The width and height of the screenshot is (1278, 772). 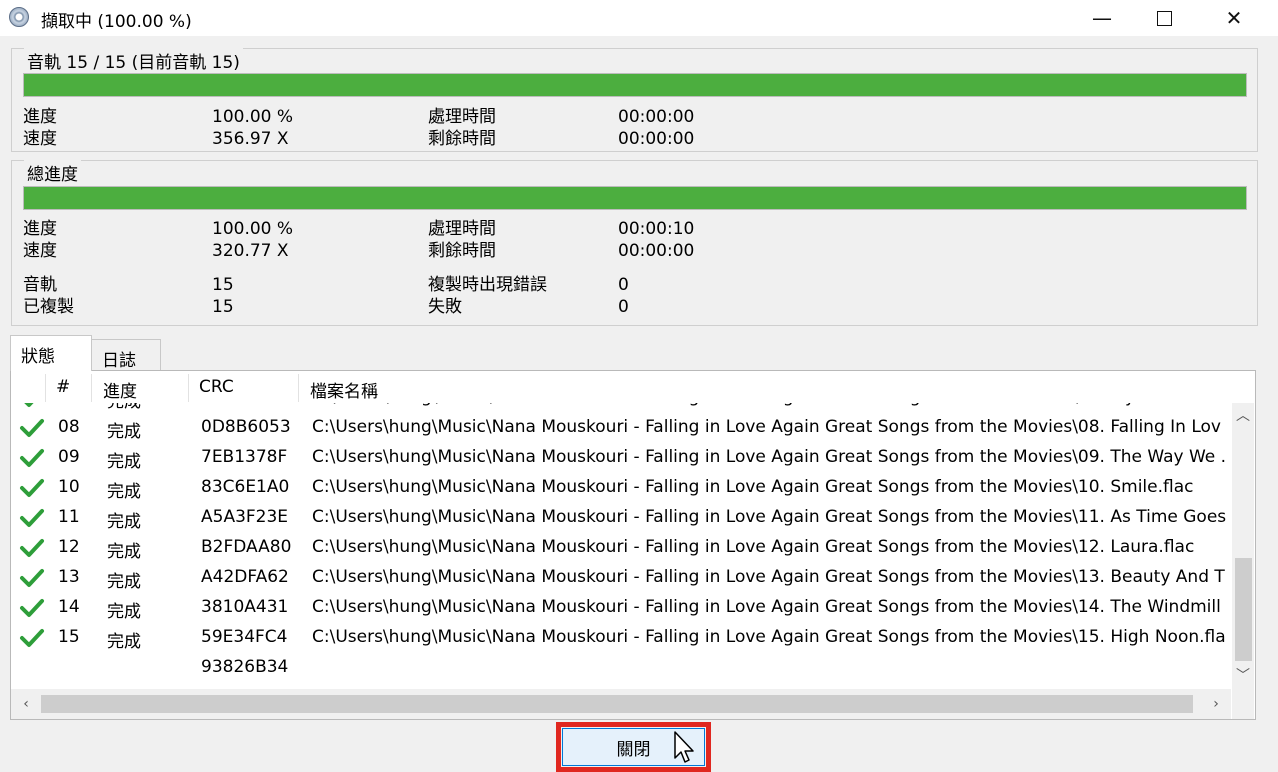 What do you see at coordinates (245, 607) in the screenshot?
I see `row-crc: 3810A431` at bounding box center [245, 607].